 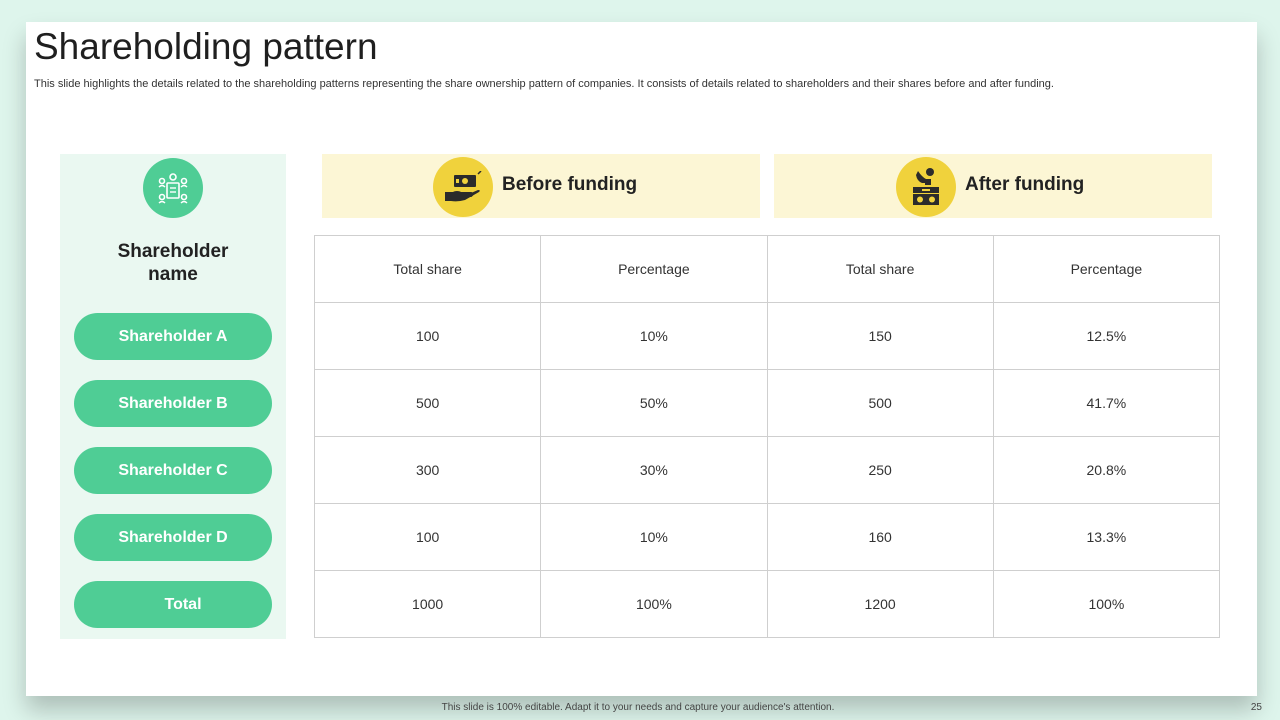 I want to click on header-percentage-after: Percentage, so click(x=1106, y=269).